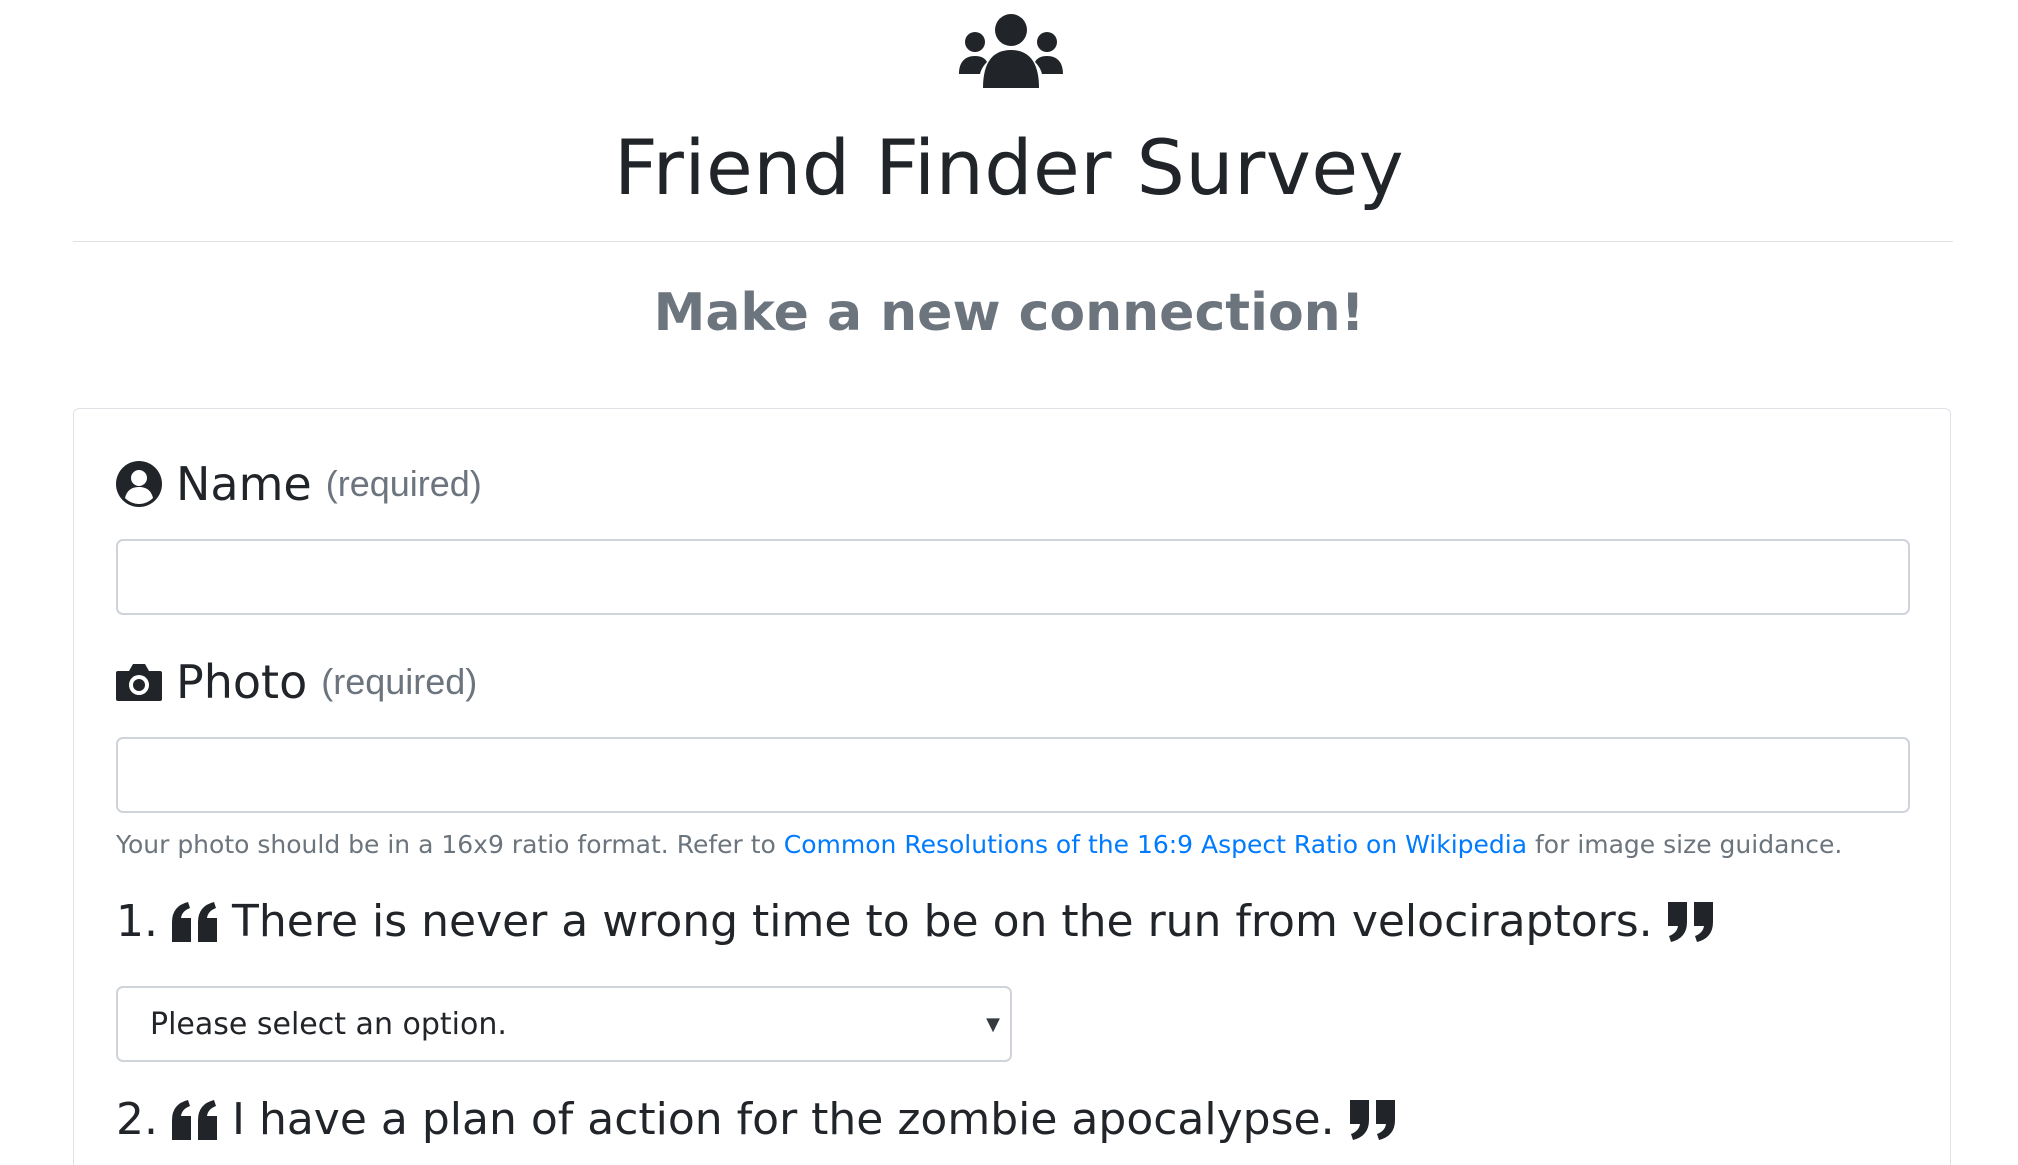 This screenshot has width=2018, height=1165. I want to click on photo-label: Photo (required), so click(296, 682).